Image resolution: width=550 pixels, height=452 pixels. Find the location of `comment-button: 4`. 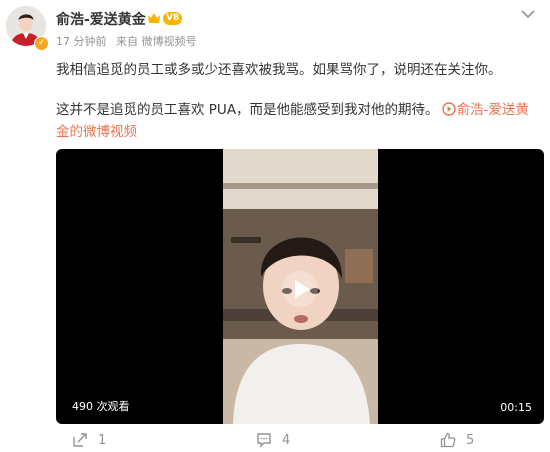

comment-button: 4 is located at coordinates (273, 440).